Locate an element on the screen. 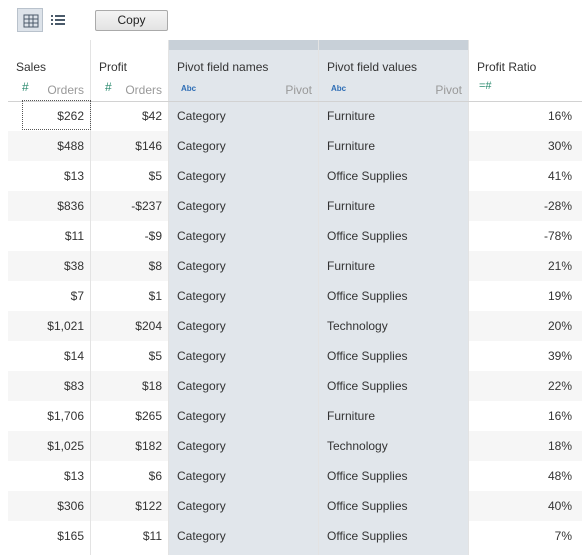 Image resolution: width=582 pixels, height=555 pixels. column-name: Profit Ratio is located at coordinates (507, 67).